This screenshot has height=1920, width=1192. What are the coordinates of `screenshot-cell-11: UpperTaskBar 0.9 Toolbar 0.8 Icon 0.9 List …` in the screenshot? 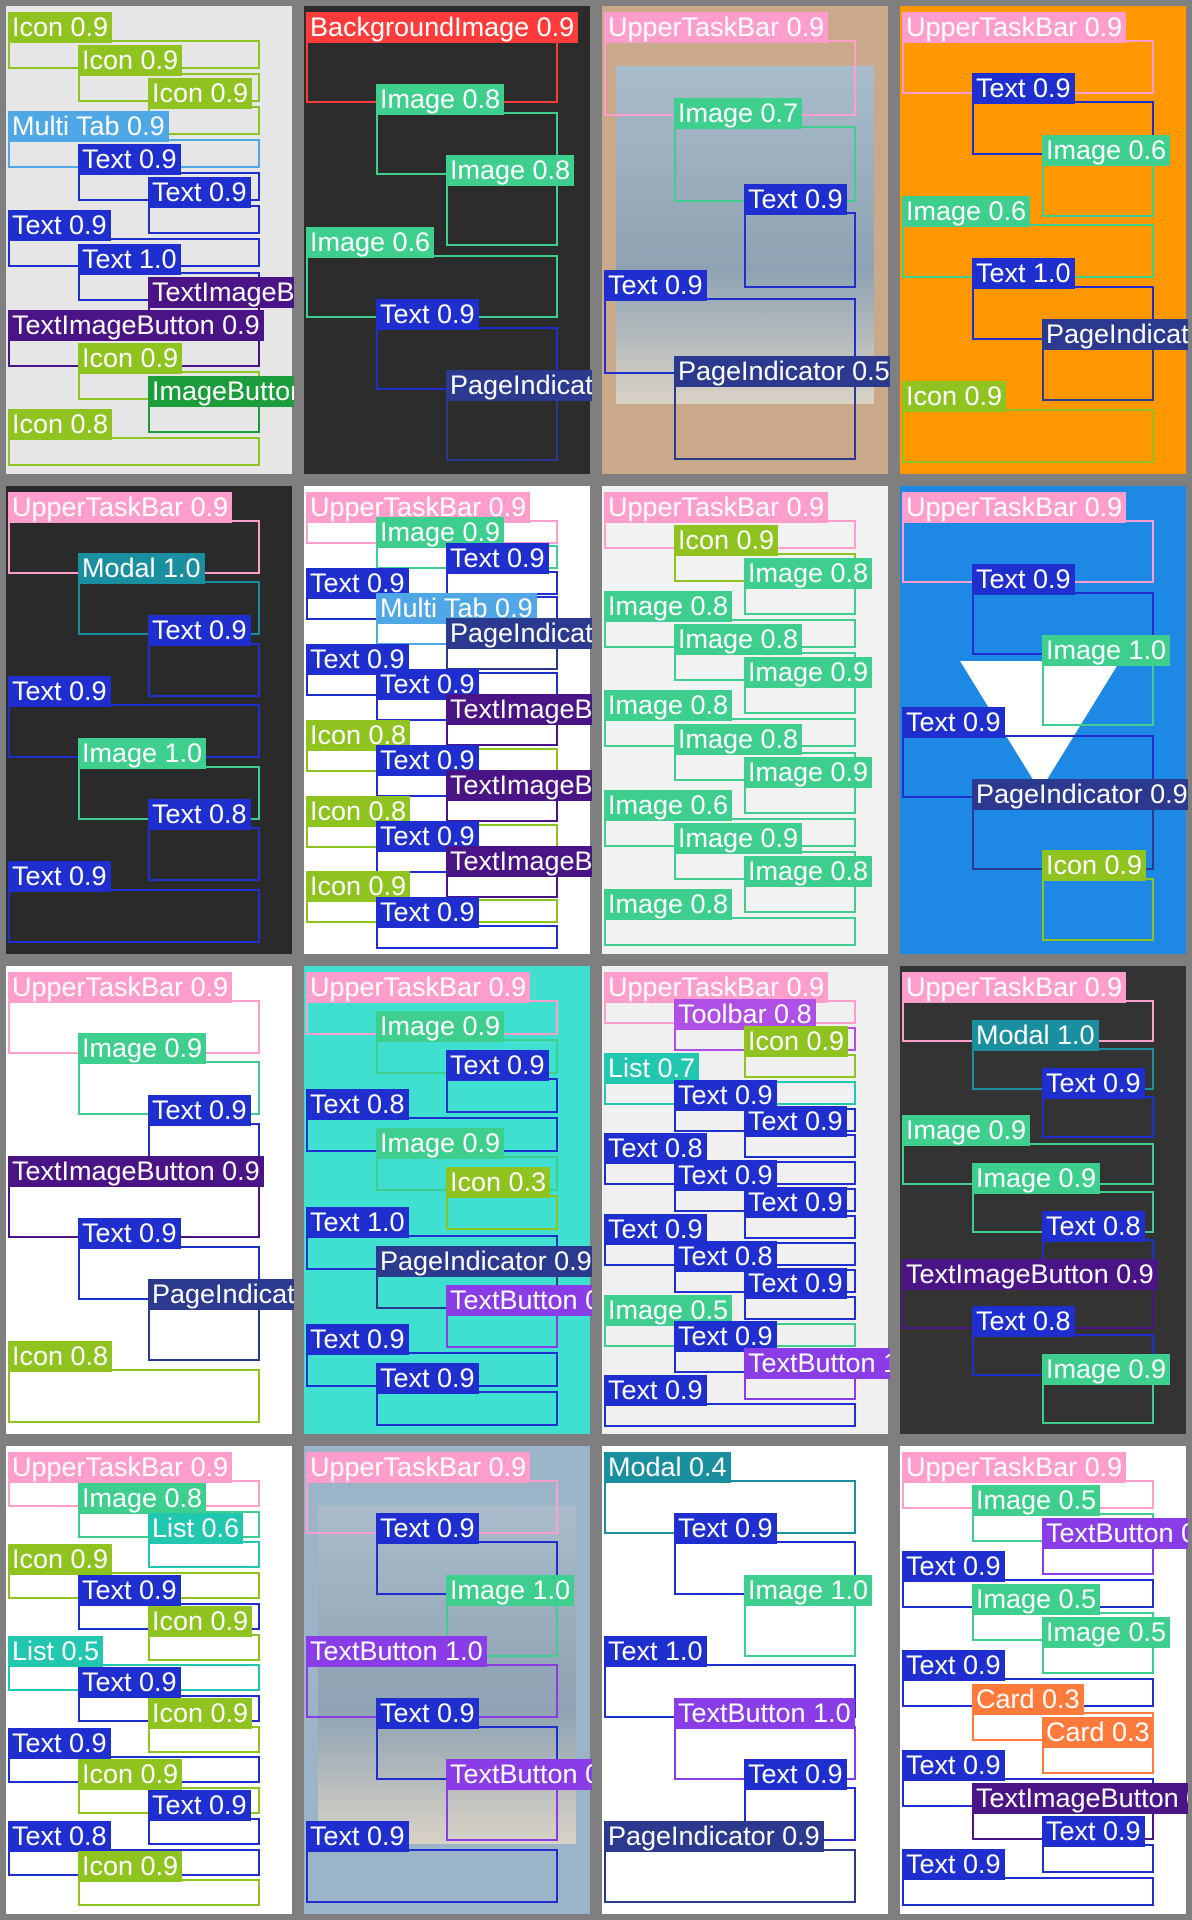 It's located at (745, 1200).